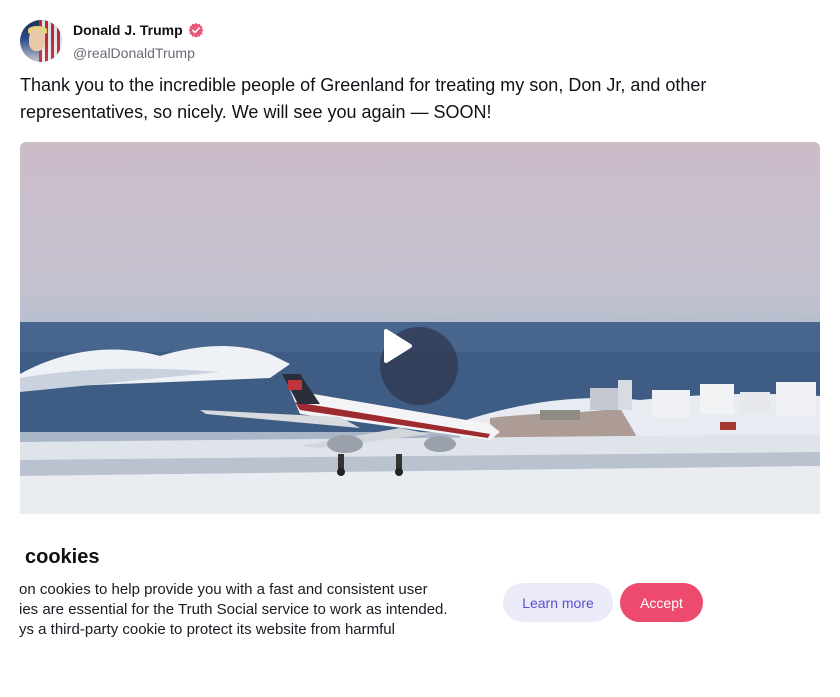 The height and width of the screenshot is (697, 840). Describe the element at coordinates (196, 30) in the screenshot. I see `verified-badge-icon` at that location.